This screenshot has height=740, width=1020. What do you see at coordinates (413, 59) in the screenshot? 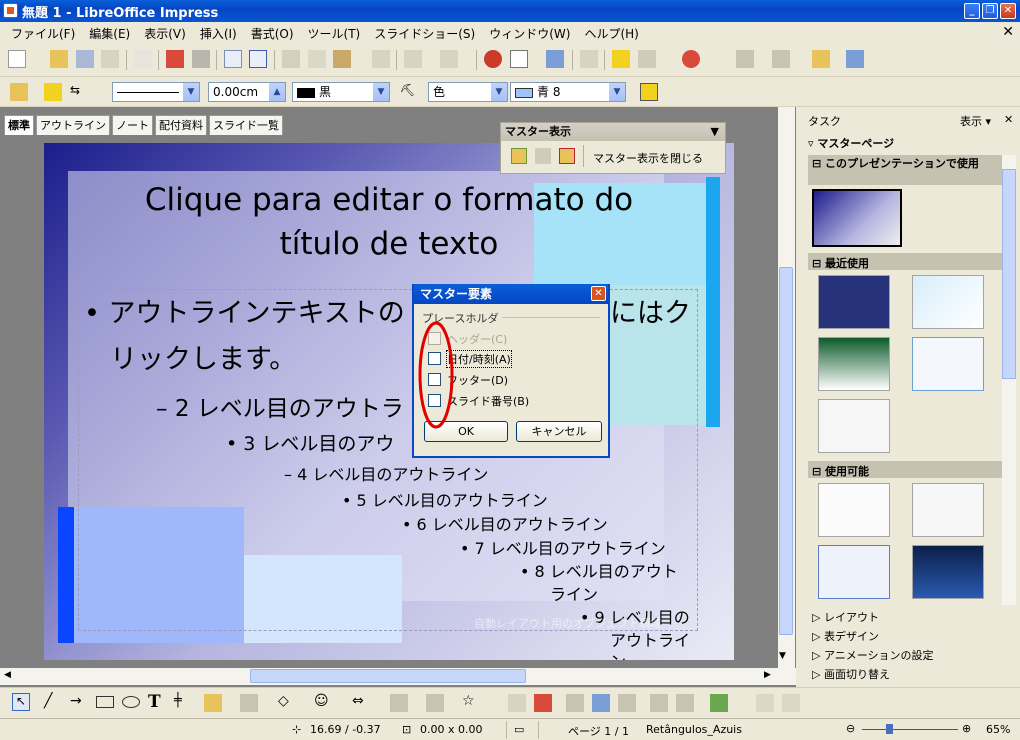
I see `undo-icon` at bounding box center [413, 59].